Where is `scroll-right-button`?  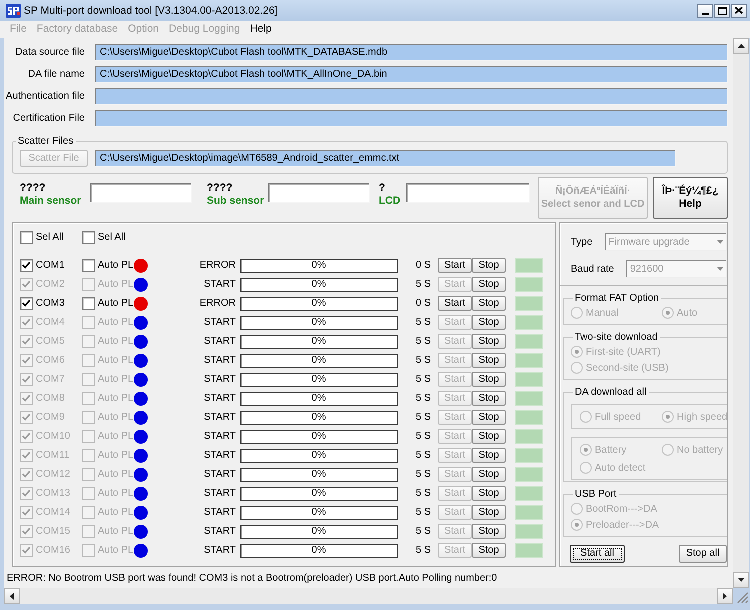 scroll-right-button is located at coordinates (725, 596).